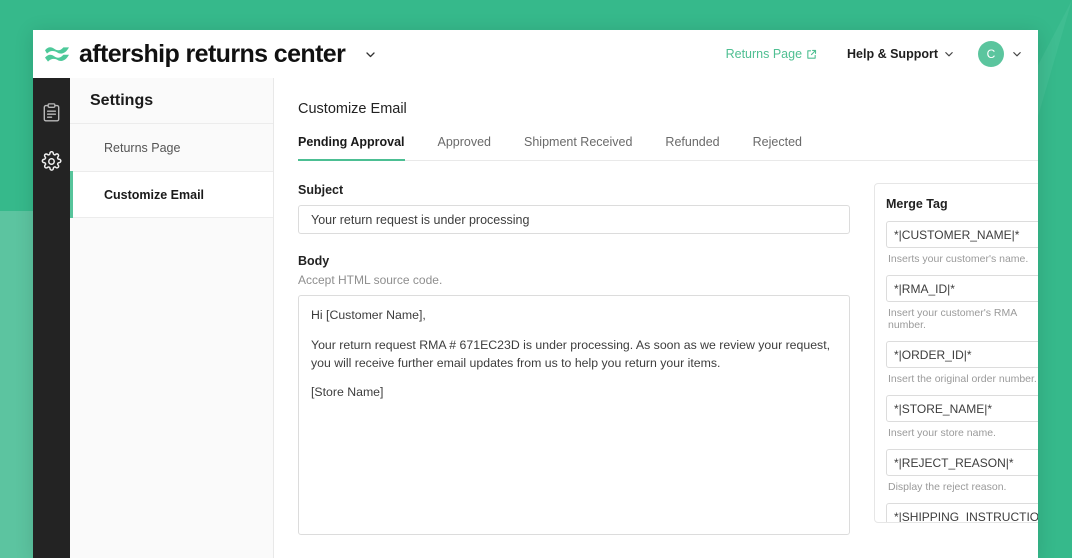  Describe the element at coordinates (464, 142) in the screenshot. I see `tab-label: Approved` at that location.